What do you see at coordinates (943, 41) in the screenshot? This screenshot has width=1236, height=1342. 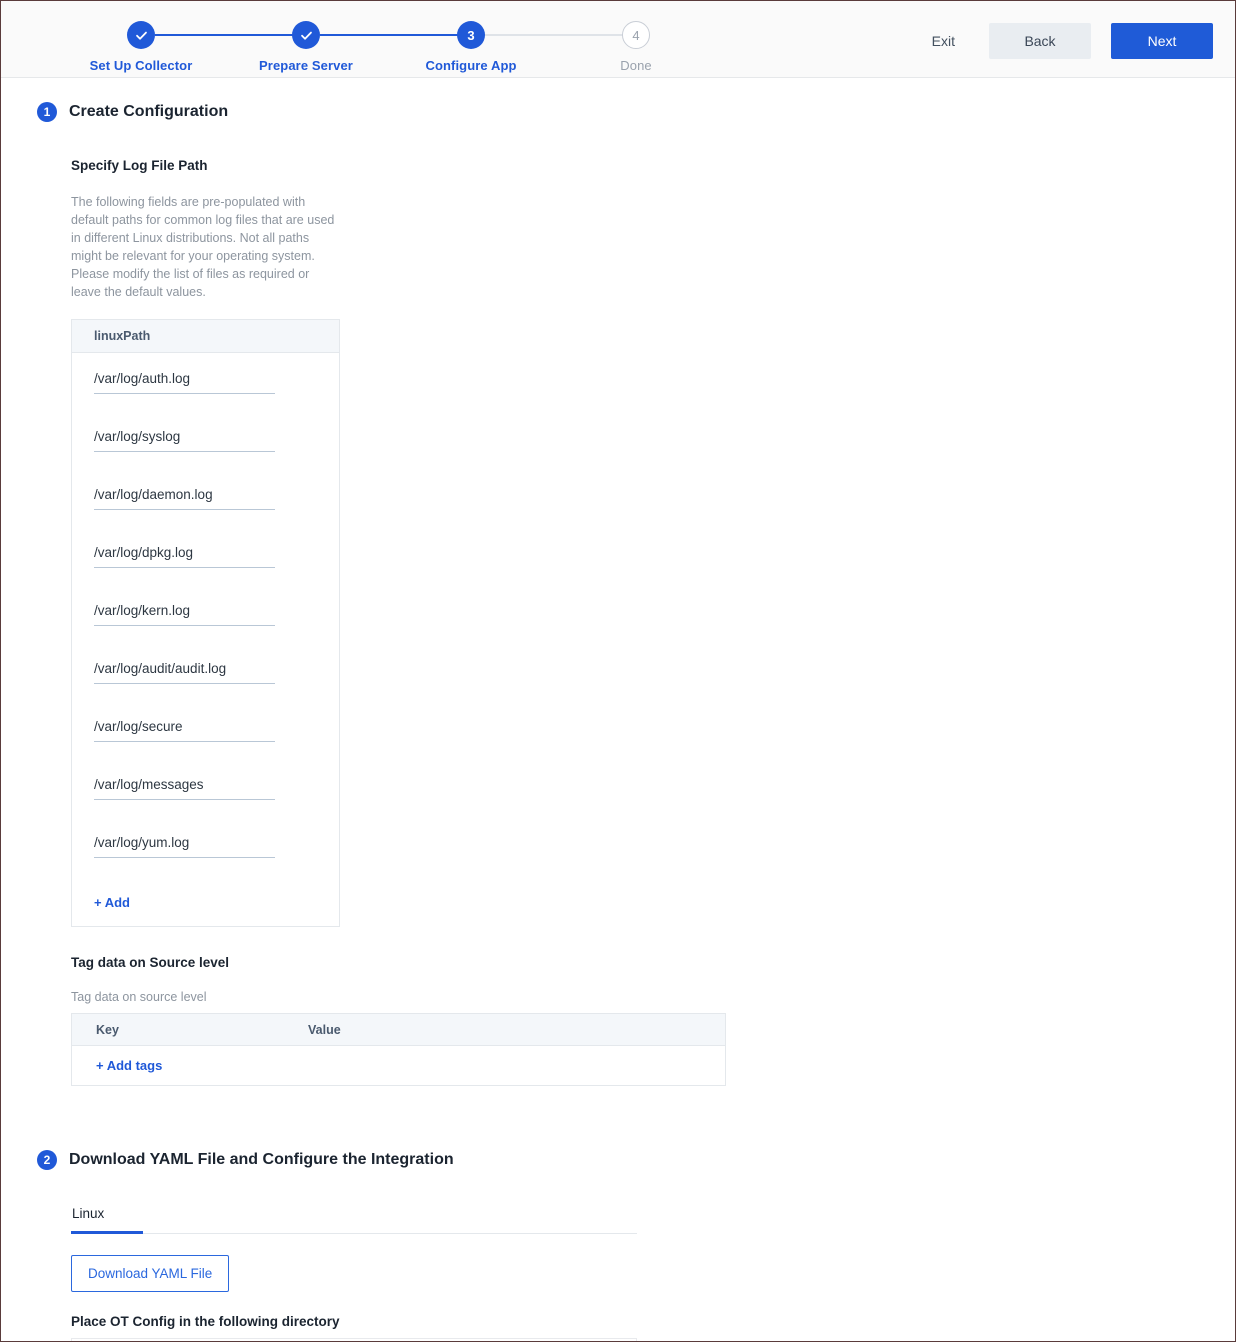 I see `exit-button: Exit` at bounding box center [943, 41].